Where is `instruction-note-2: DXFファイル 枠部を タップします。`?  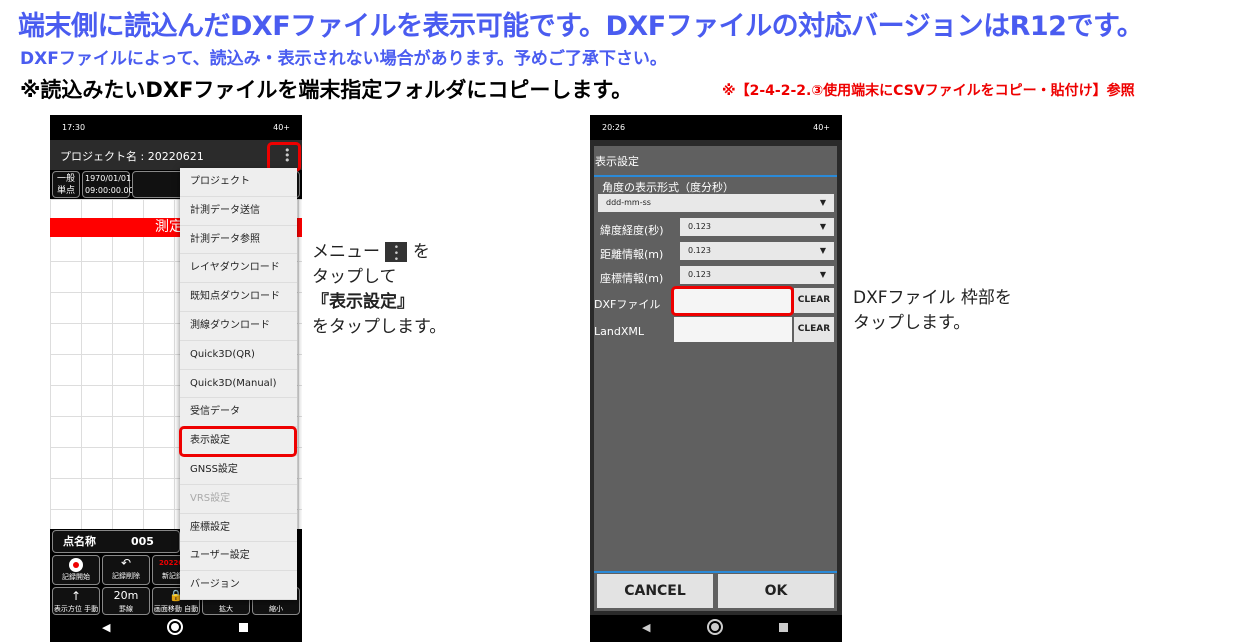 instruction-note-2: DXFファイル 枠部を タップします。 is located at coordinates (932, 310).